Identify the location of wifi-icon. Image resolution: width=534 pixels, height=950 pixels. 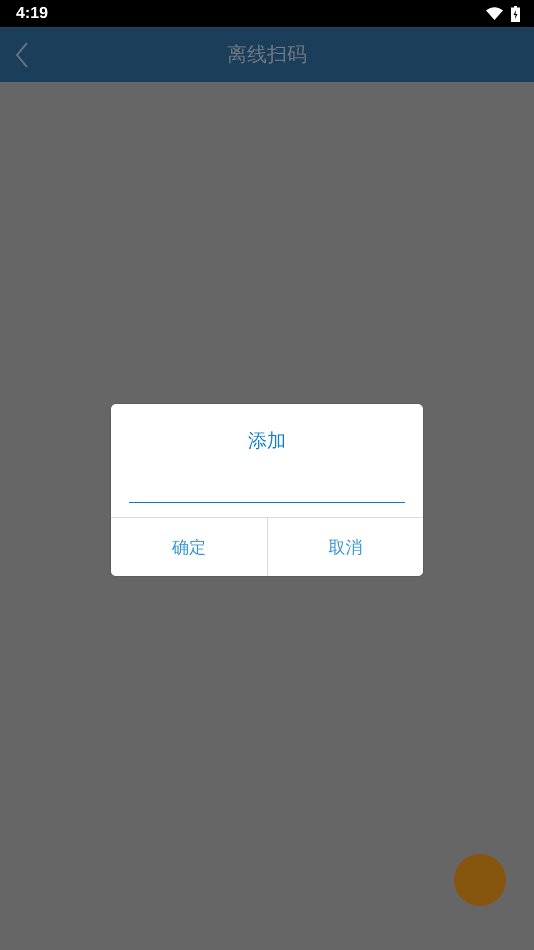
(494, 13).